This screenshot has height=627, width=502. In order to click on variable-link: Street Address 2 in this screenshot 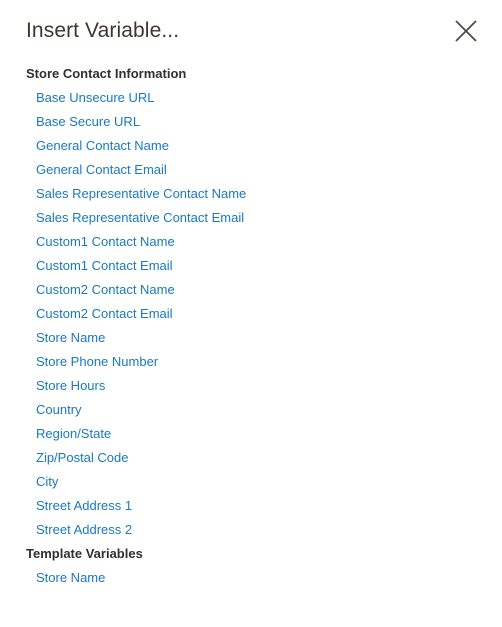, I will do `click(84, 529)`.